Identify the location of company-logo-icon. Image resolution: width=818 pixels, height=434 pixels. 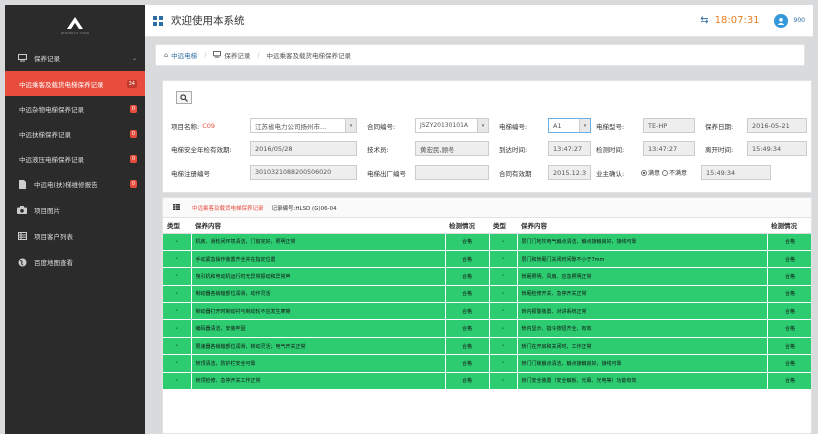
(75, 22).